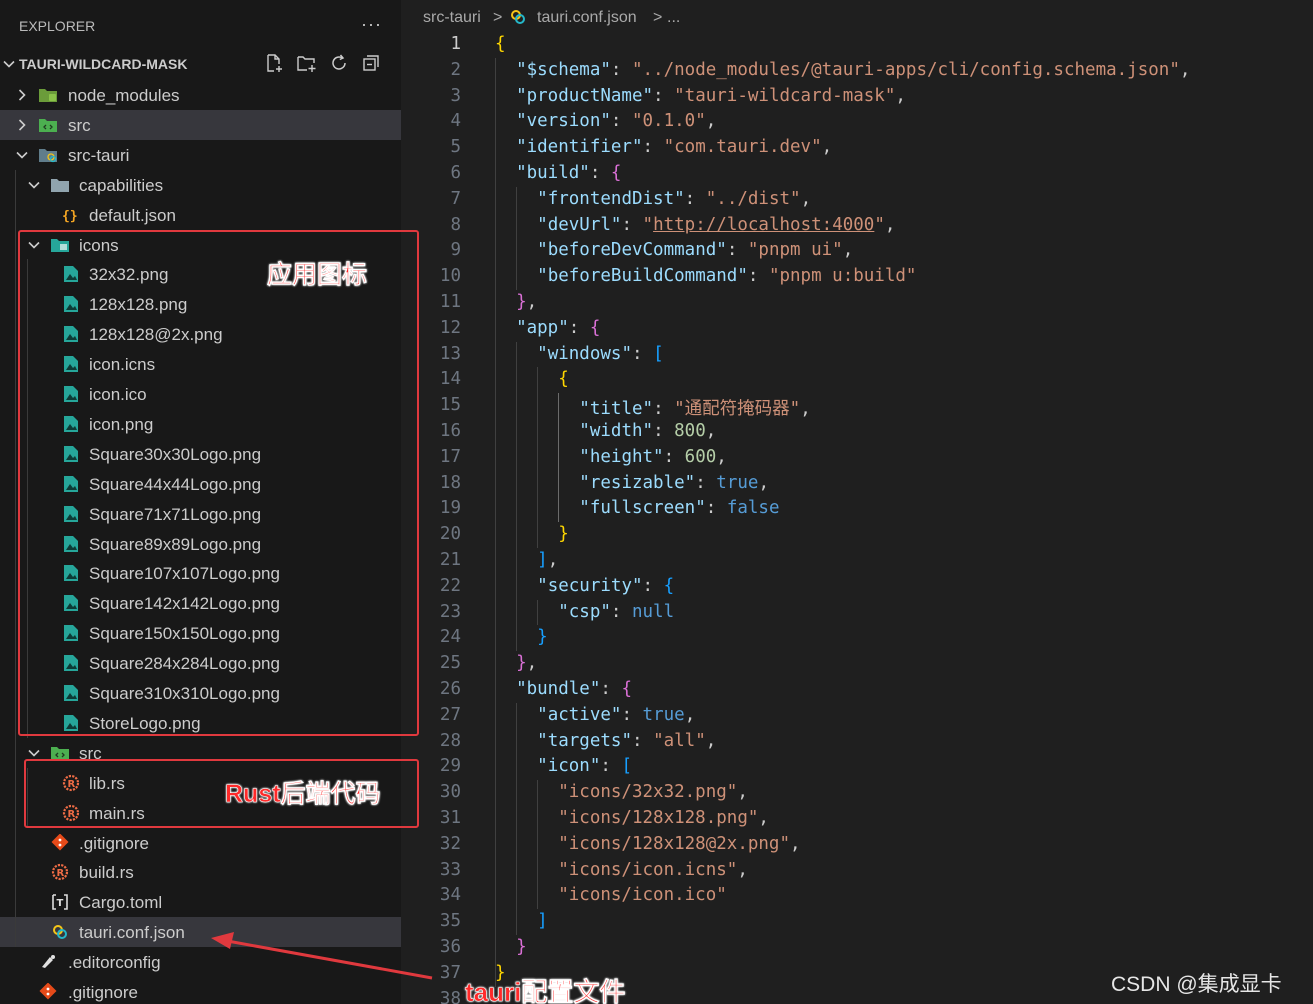  I want to click on tree-item-capabilities: capabilities, so click(200, 185).